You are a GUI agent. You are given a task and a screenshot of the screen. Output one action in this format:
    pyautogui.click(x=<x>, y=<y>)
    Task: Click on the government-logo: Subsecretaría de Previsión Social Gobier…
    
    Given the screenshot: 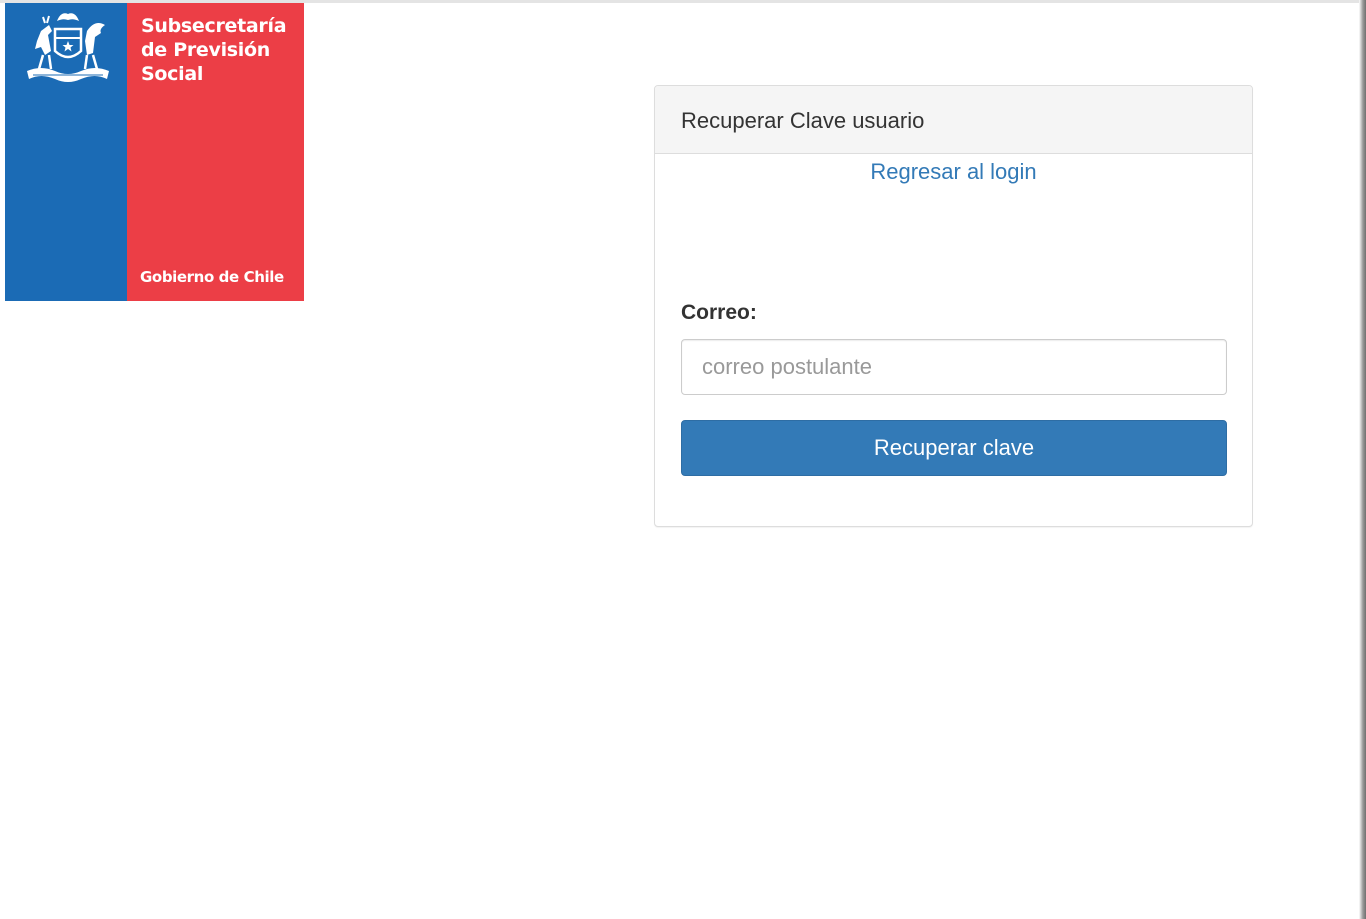 What is the action you would take?
    pyautogui.click(x=154, y=152)
    